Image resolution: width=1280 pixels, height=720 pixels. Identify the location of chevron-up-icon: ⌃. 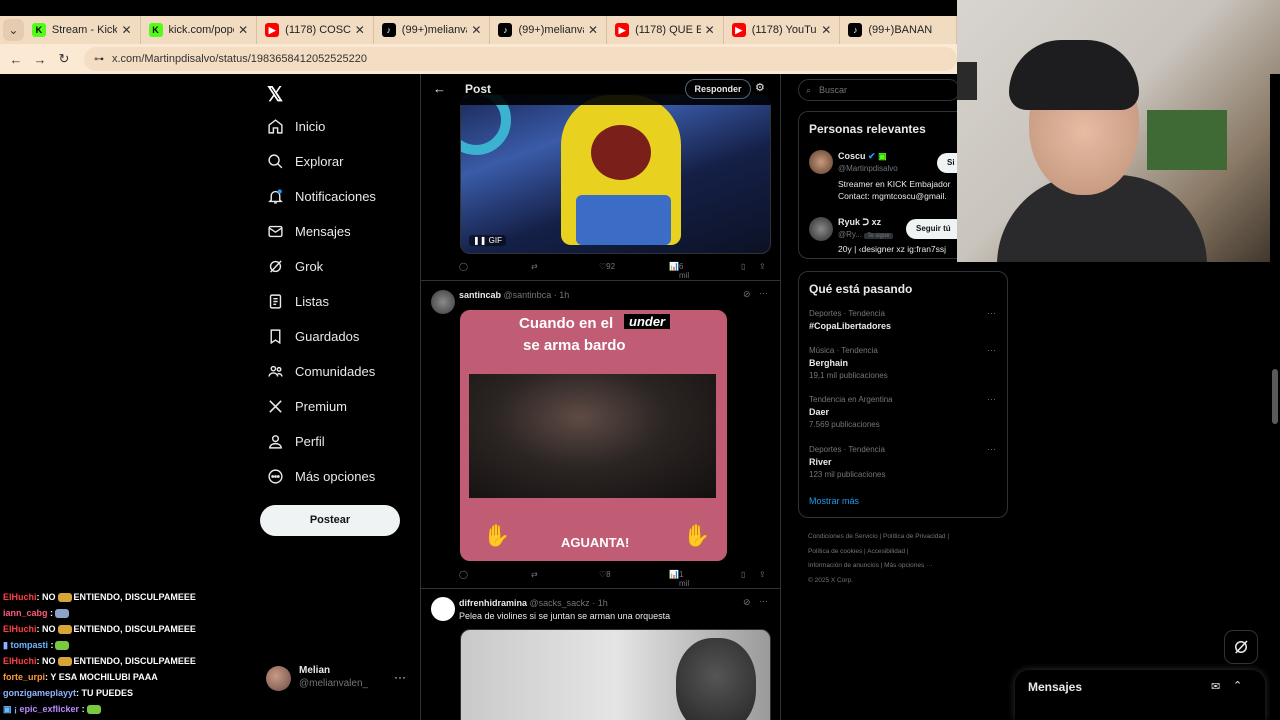
(1237, 685).